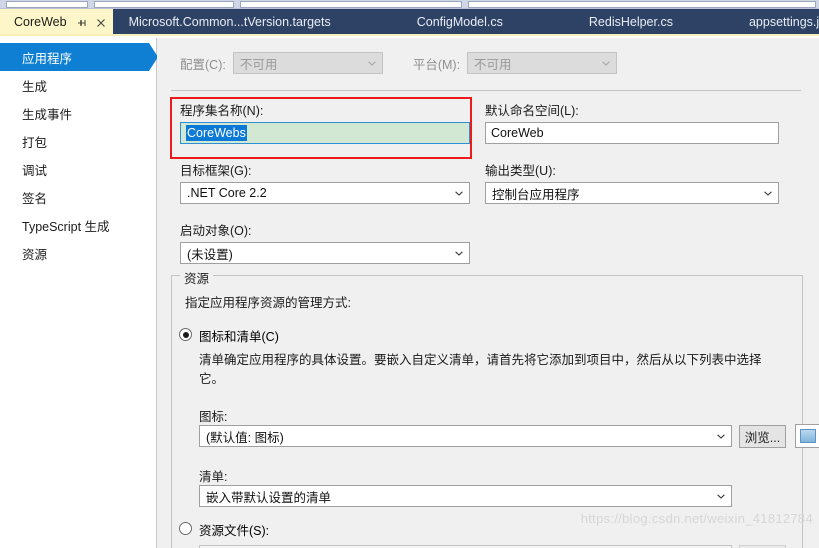 This screenshot has width=819, height=548. Describe the element at coordinates (268, 303) in the screenshot. I see `resources-description: 指定应用程序资源的管理方式:` at that location.